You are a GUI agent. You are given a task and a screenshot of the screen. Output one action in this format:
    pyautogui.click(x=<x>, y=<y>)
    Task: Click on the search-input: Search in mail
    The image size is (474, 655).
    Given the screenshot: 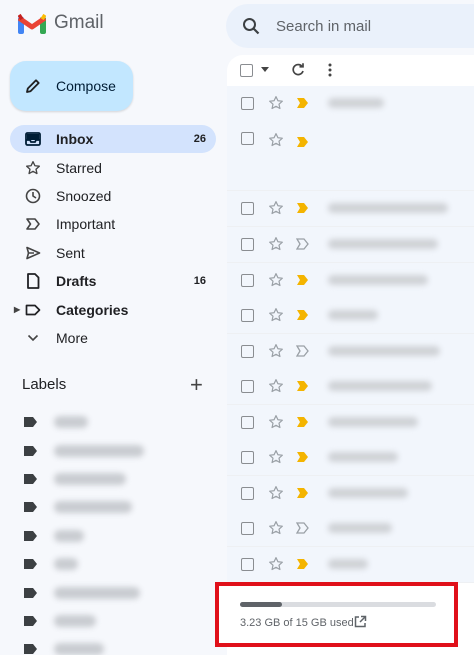 What is the action you would take?
    pyautogui.click(x=323, y=26)
    